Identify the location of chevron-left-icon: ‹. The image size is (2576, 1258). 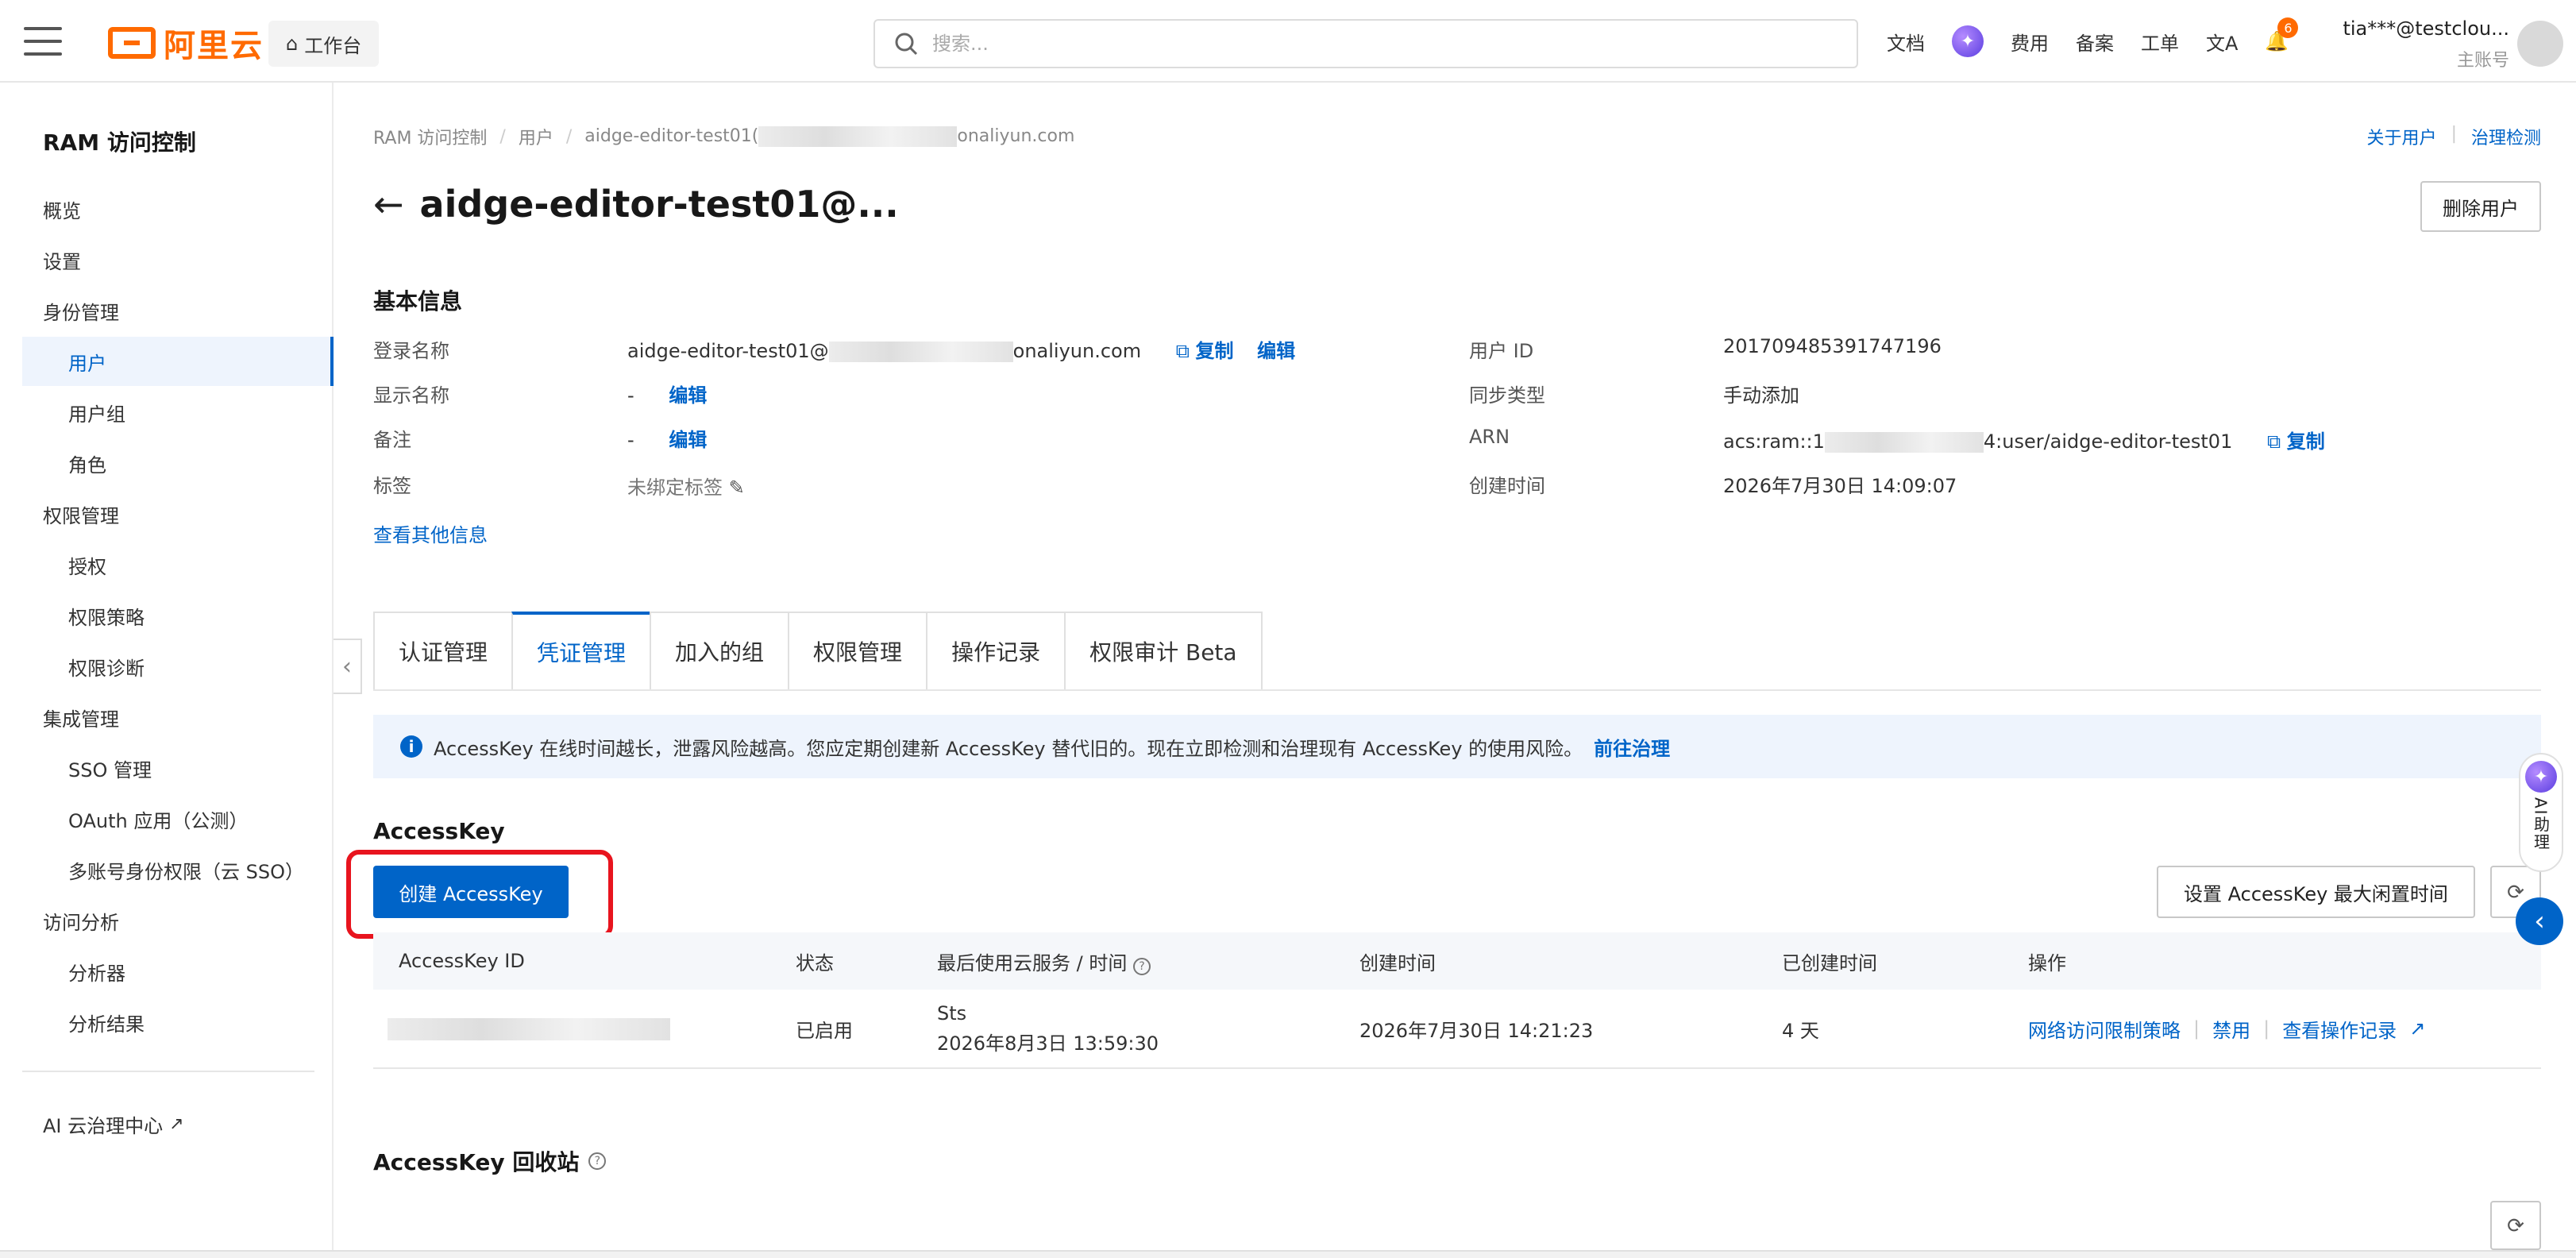
(2539, 921).